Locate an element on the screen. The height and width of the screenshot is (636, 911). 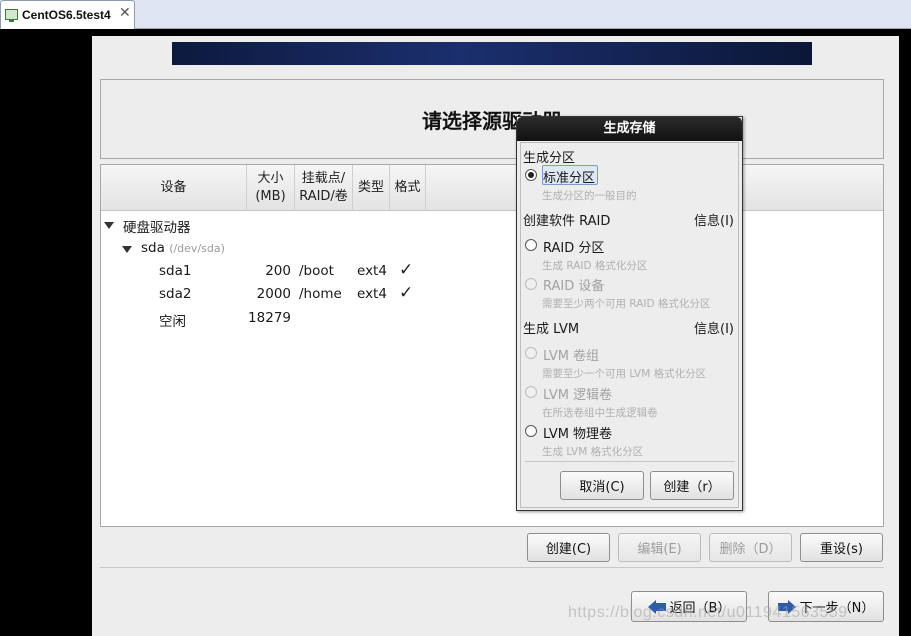
dialog-title: 生成存储 is located at coordinates (629, 129).